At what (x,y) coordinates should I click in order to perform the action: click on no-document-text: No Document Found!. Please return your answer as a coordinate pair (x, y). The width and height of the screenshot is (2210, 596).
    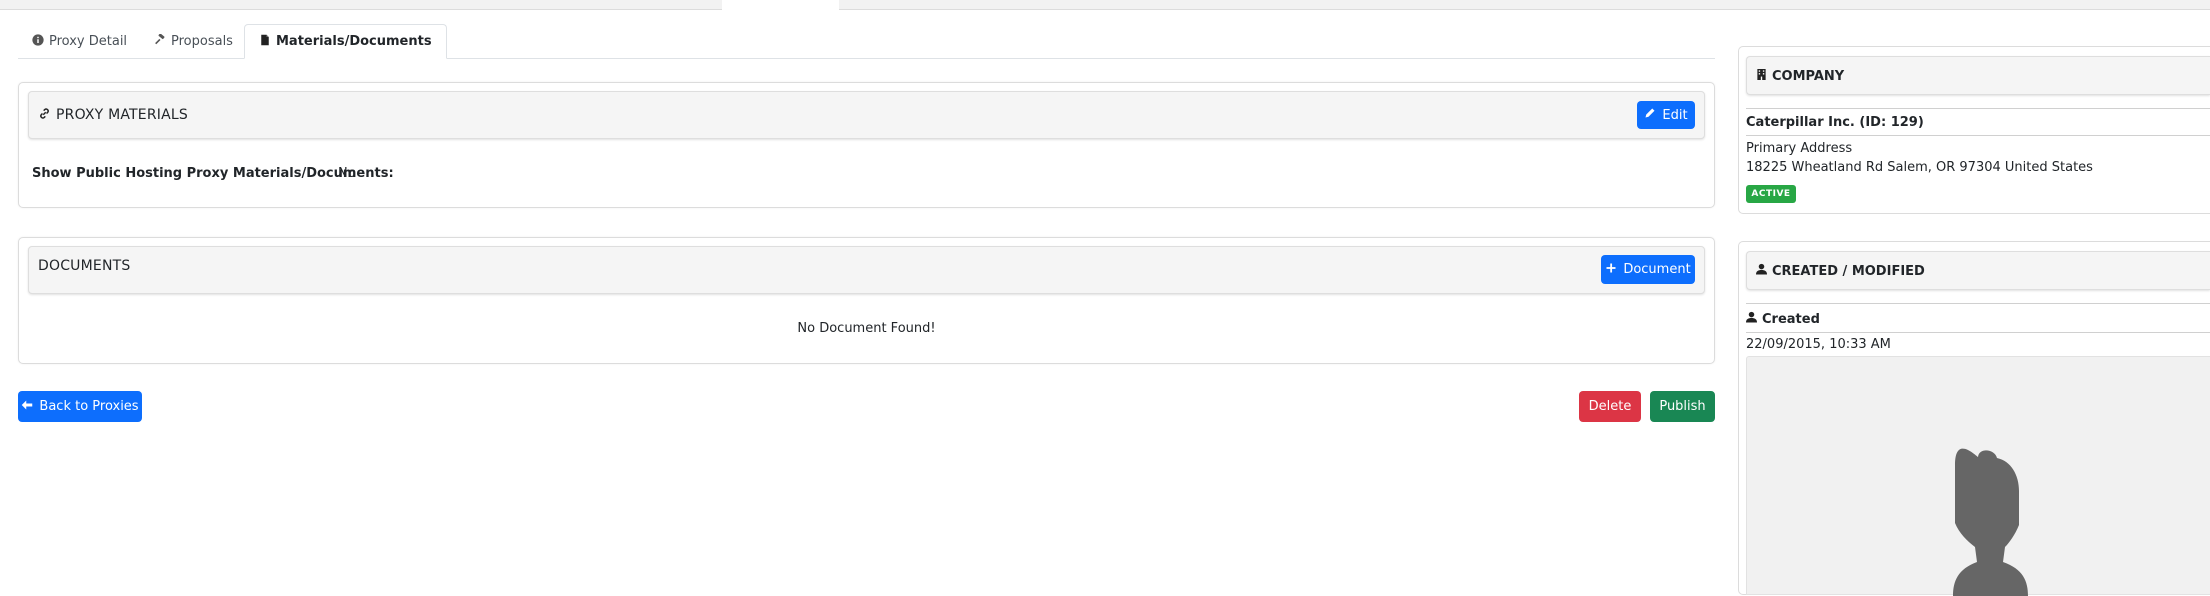
    Looking at the image, I should click on (866, 328).